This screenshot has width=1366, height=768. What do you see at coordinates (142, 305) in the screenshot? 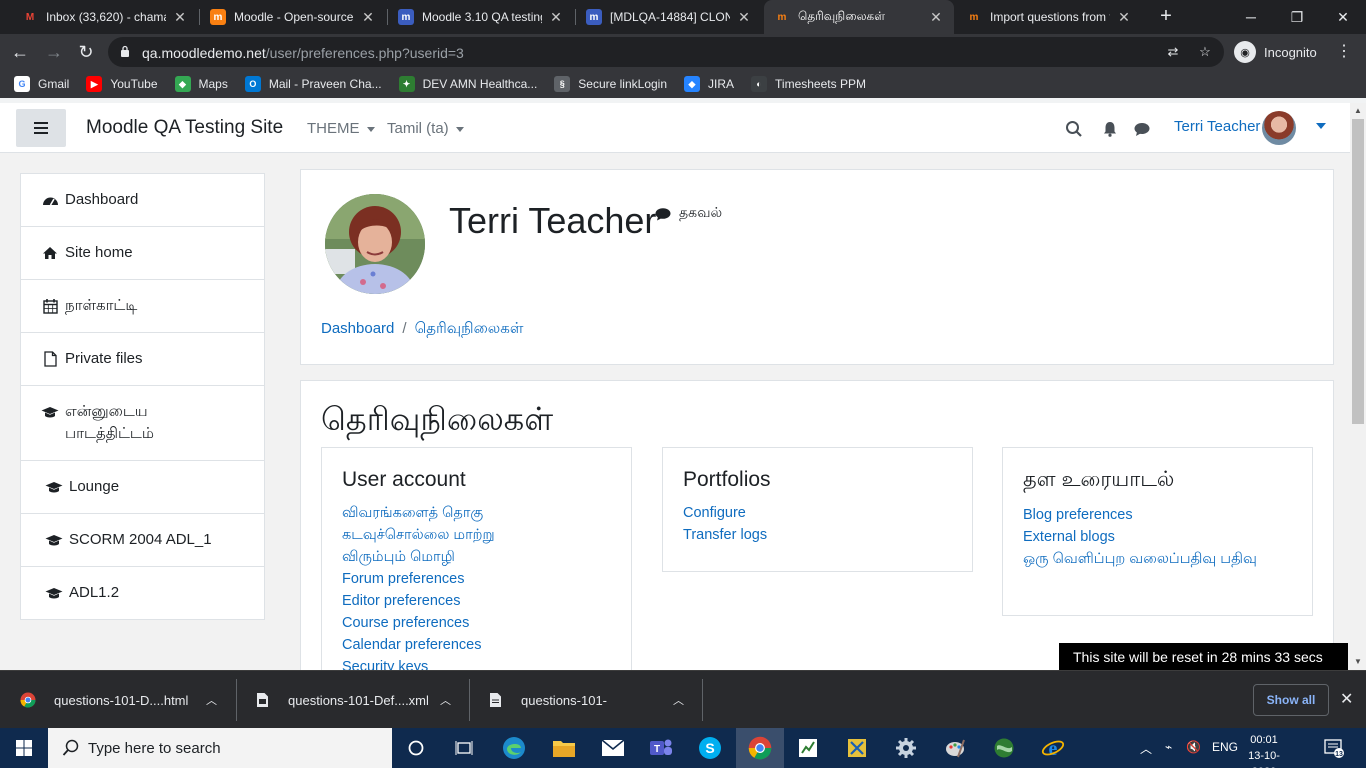
I see `sidebar-item-calendar: நாள்காட்டி` at bounding box center [142, 305].